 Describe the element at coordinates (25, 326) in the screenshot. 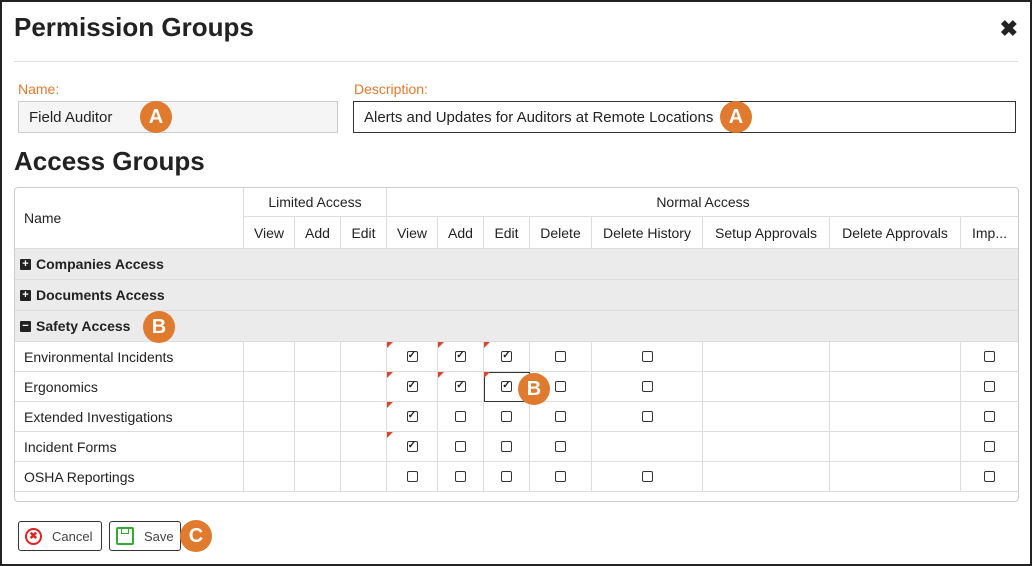

I see `collapse-icon: −` at that location.